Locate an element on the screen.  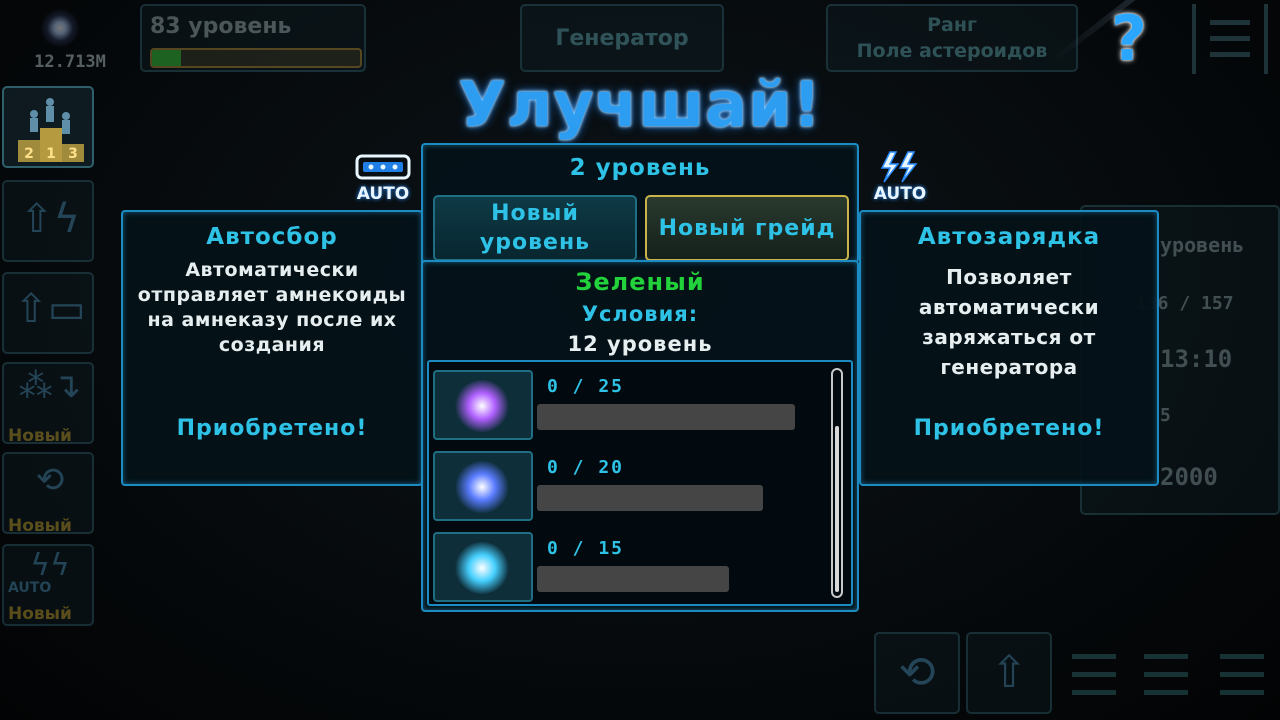
requirement-count: 0 / 15 is located at coordinates (586, 548).